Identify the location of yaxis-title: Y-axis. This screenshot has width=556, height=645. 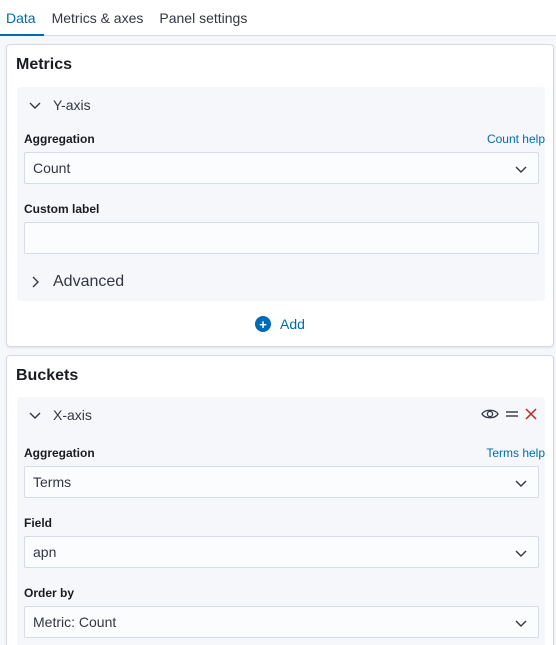
(72, 105).